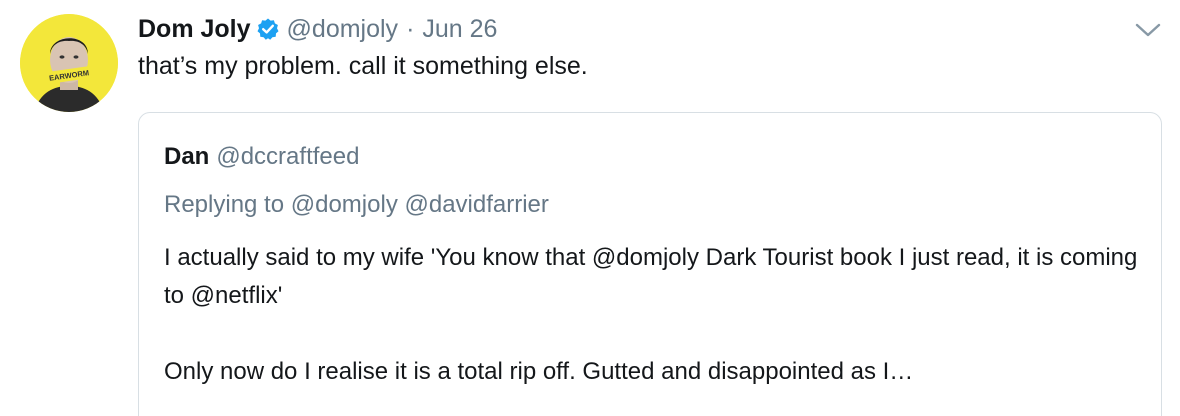  Describe the element at coordinates (224, 204) in the screenshot. I see `replying-to-label: Replying to` at that location.